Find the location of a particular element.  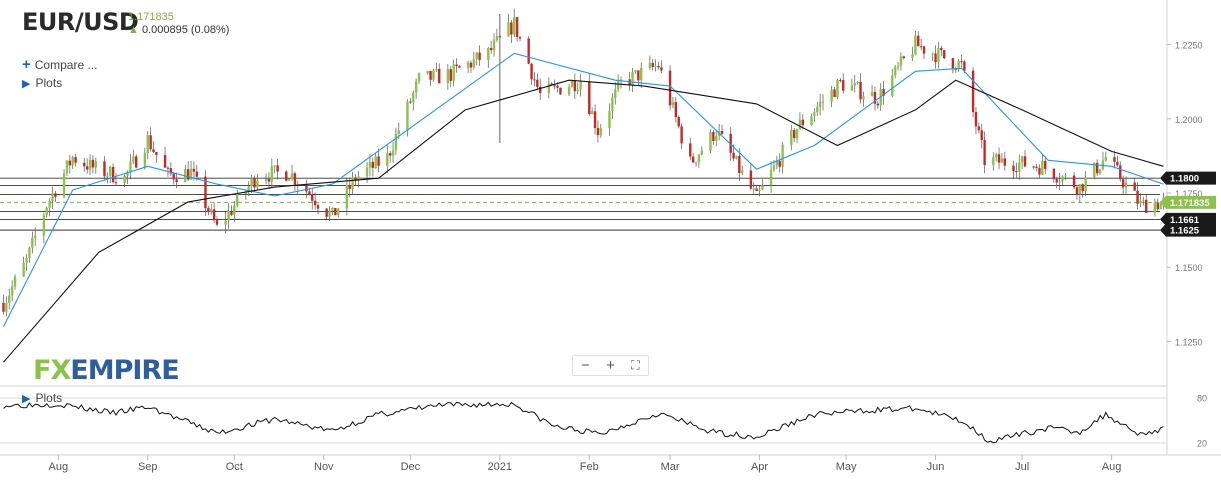

x-tick-label: Sep is located at coordinates (148, 467).